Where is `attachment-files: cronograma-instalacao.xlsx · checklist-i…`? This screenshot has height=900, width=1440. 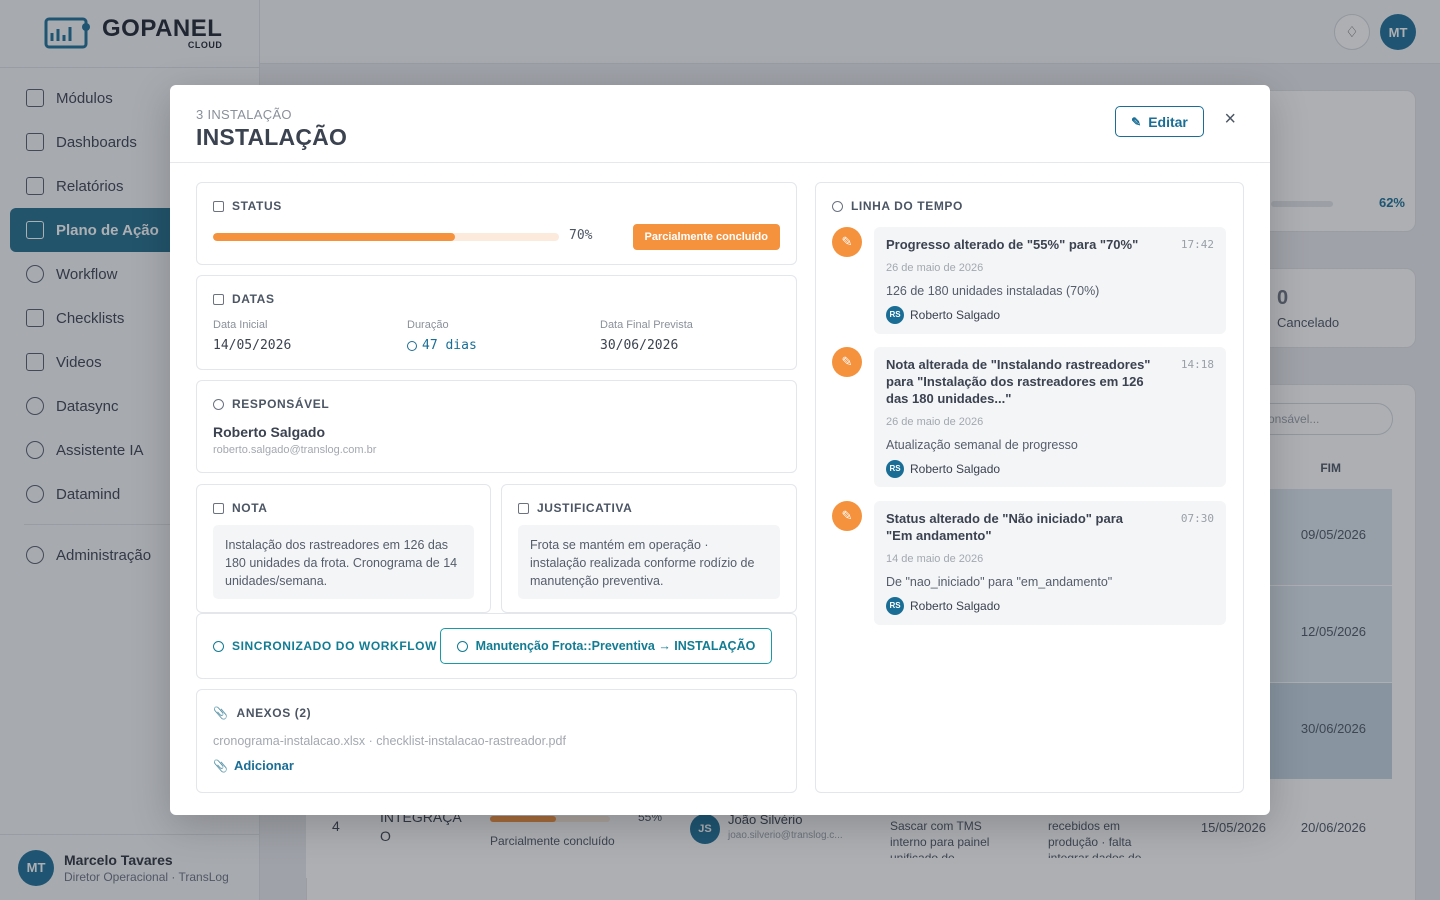 attachment-files: cronograma-instalacao.xlsx · checklist-i… is located at coordinates (389, 741).